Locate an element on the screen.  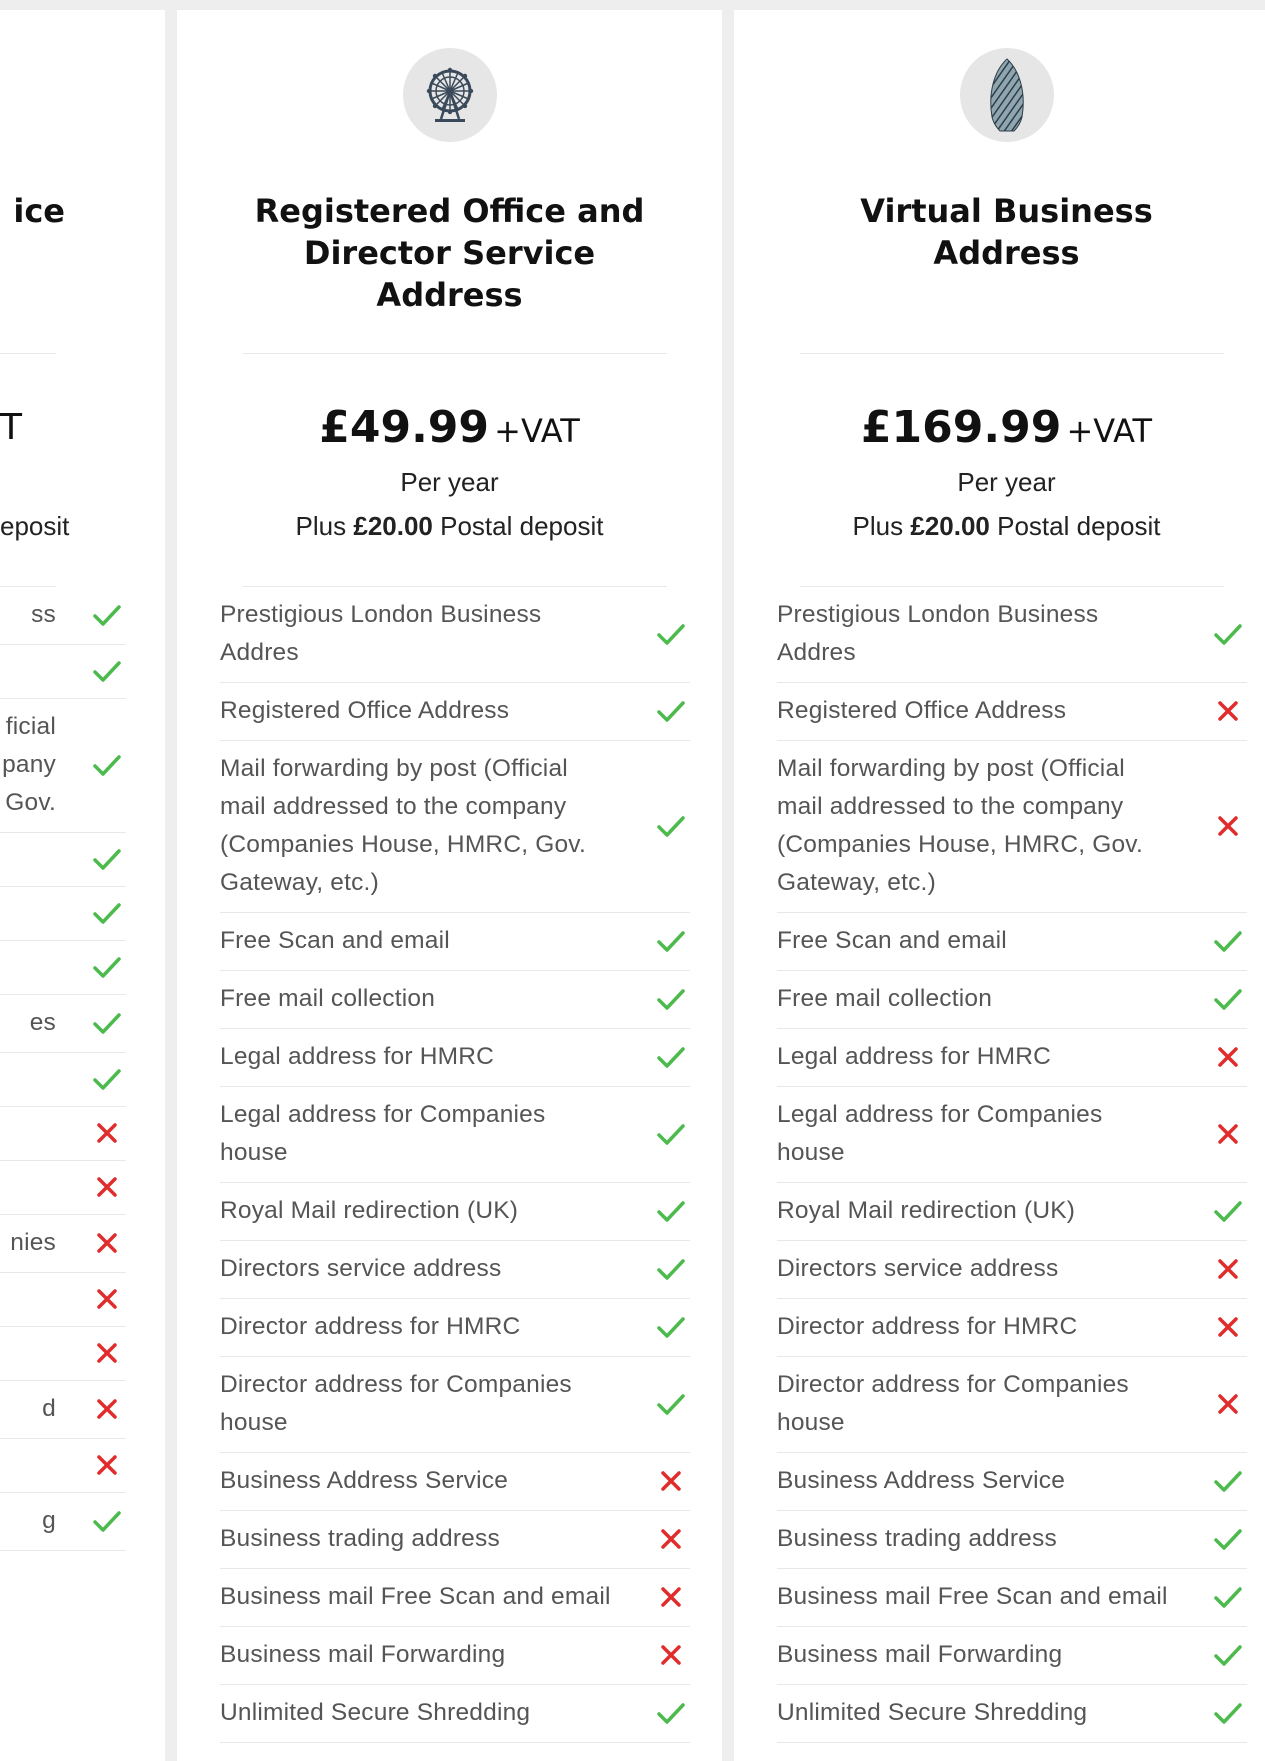
feature-row: Registered Office Address is located at coordinates (455, 712).